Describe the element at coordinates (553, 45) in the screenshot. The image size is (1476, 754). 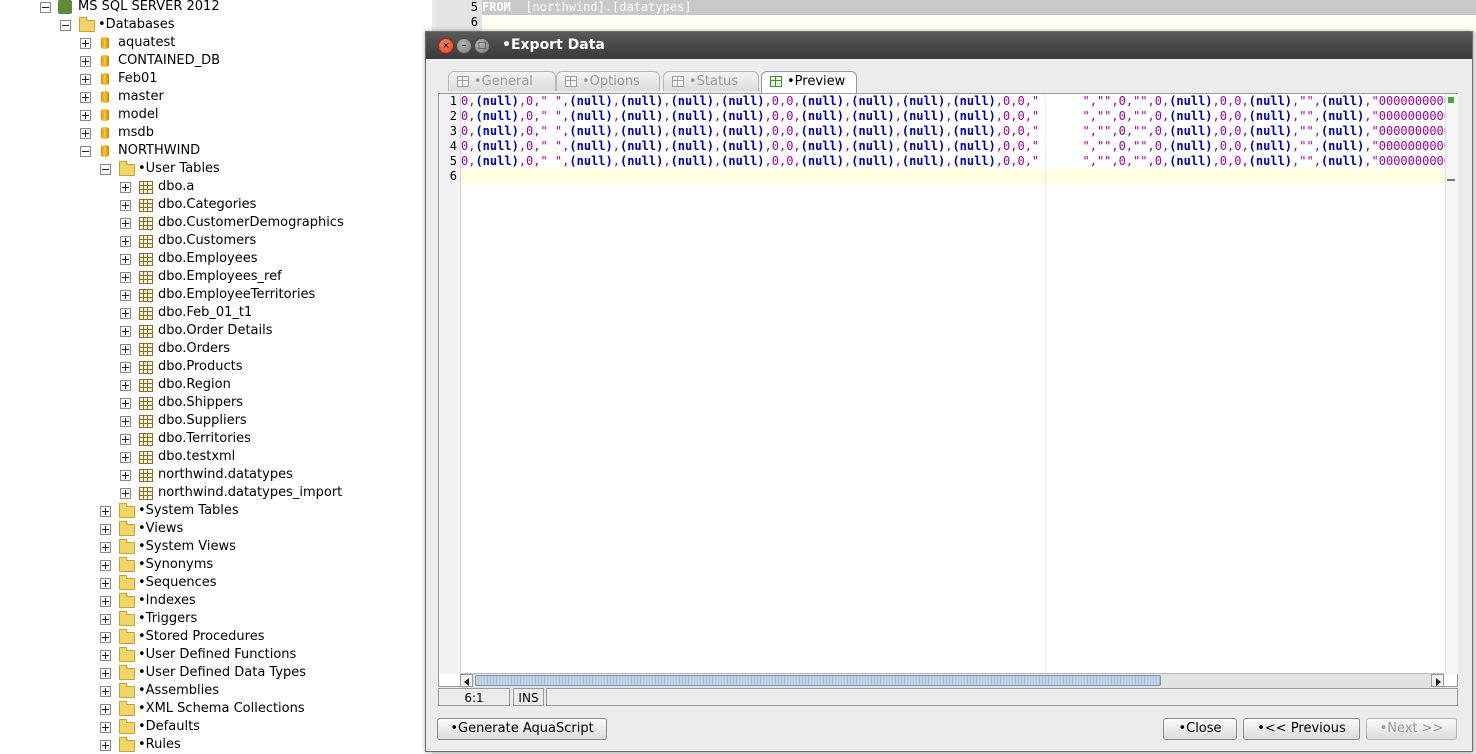
I see `dialog-title: •Export Data` at that location.